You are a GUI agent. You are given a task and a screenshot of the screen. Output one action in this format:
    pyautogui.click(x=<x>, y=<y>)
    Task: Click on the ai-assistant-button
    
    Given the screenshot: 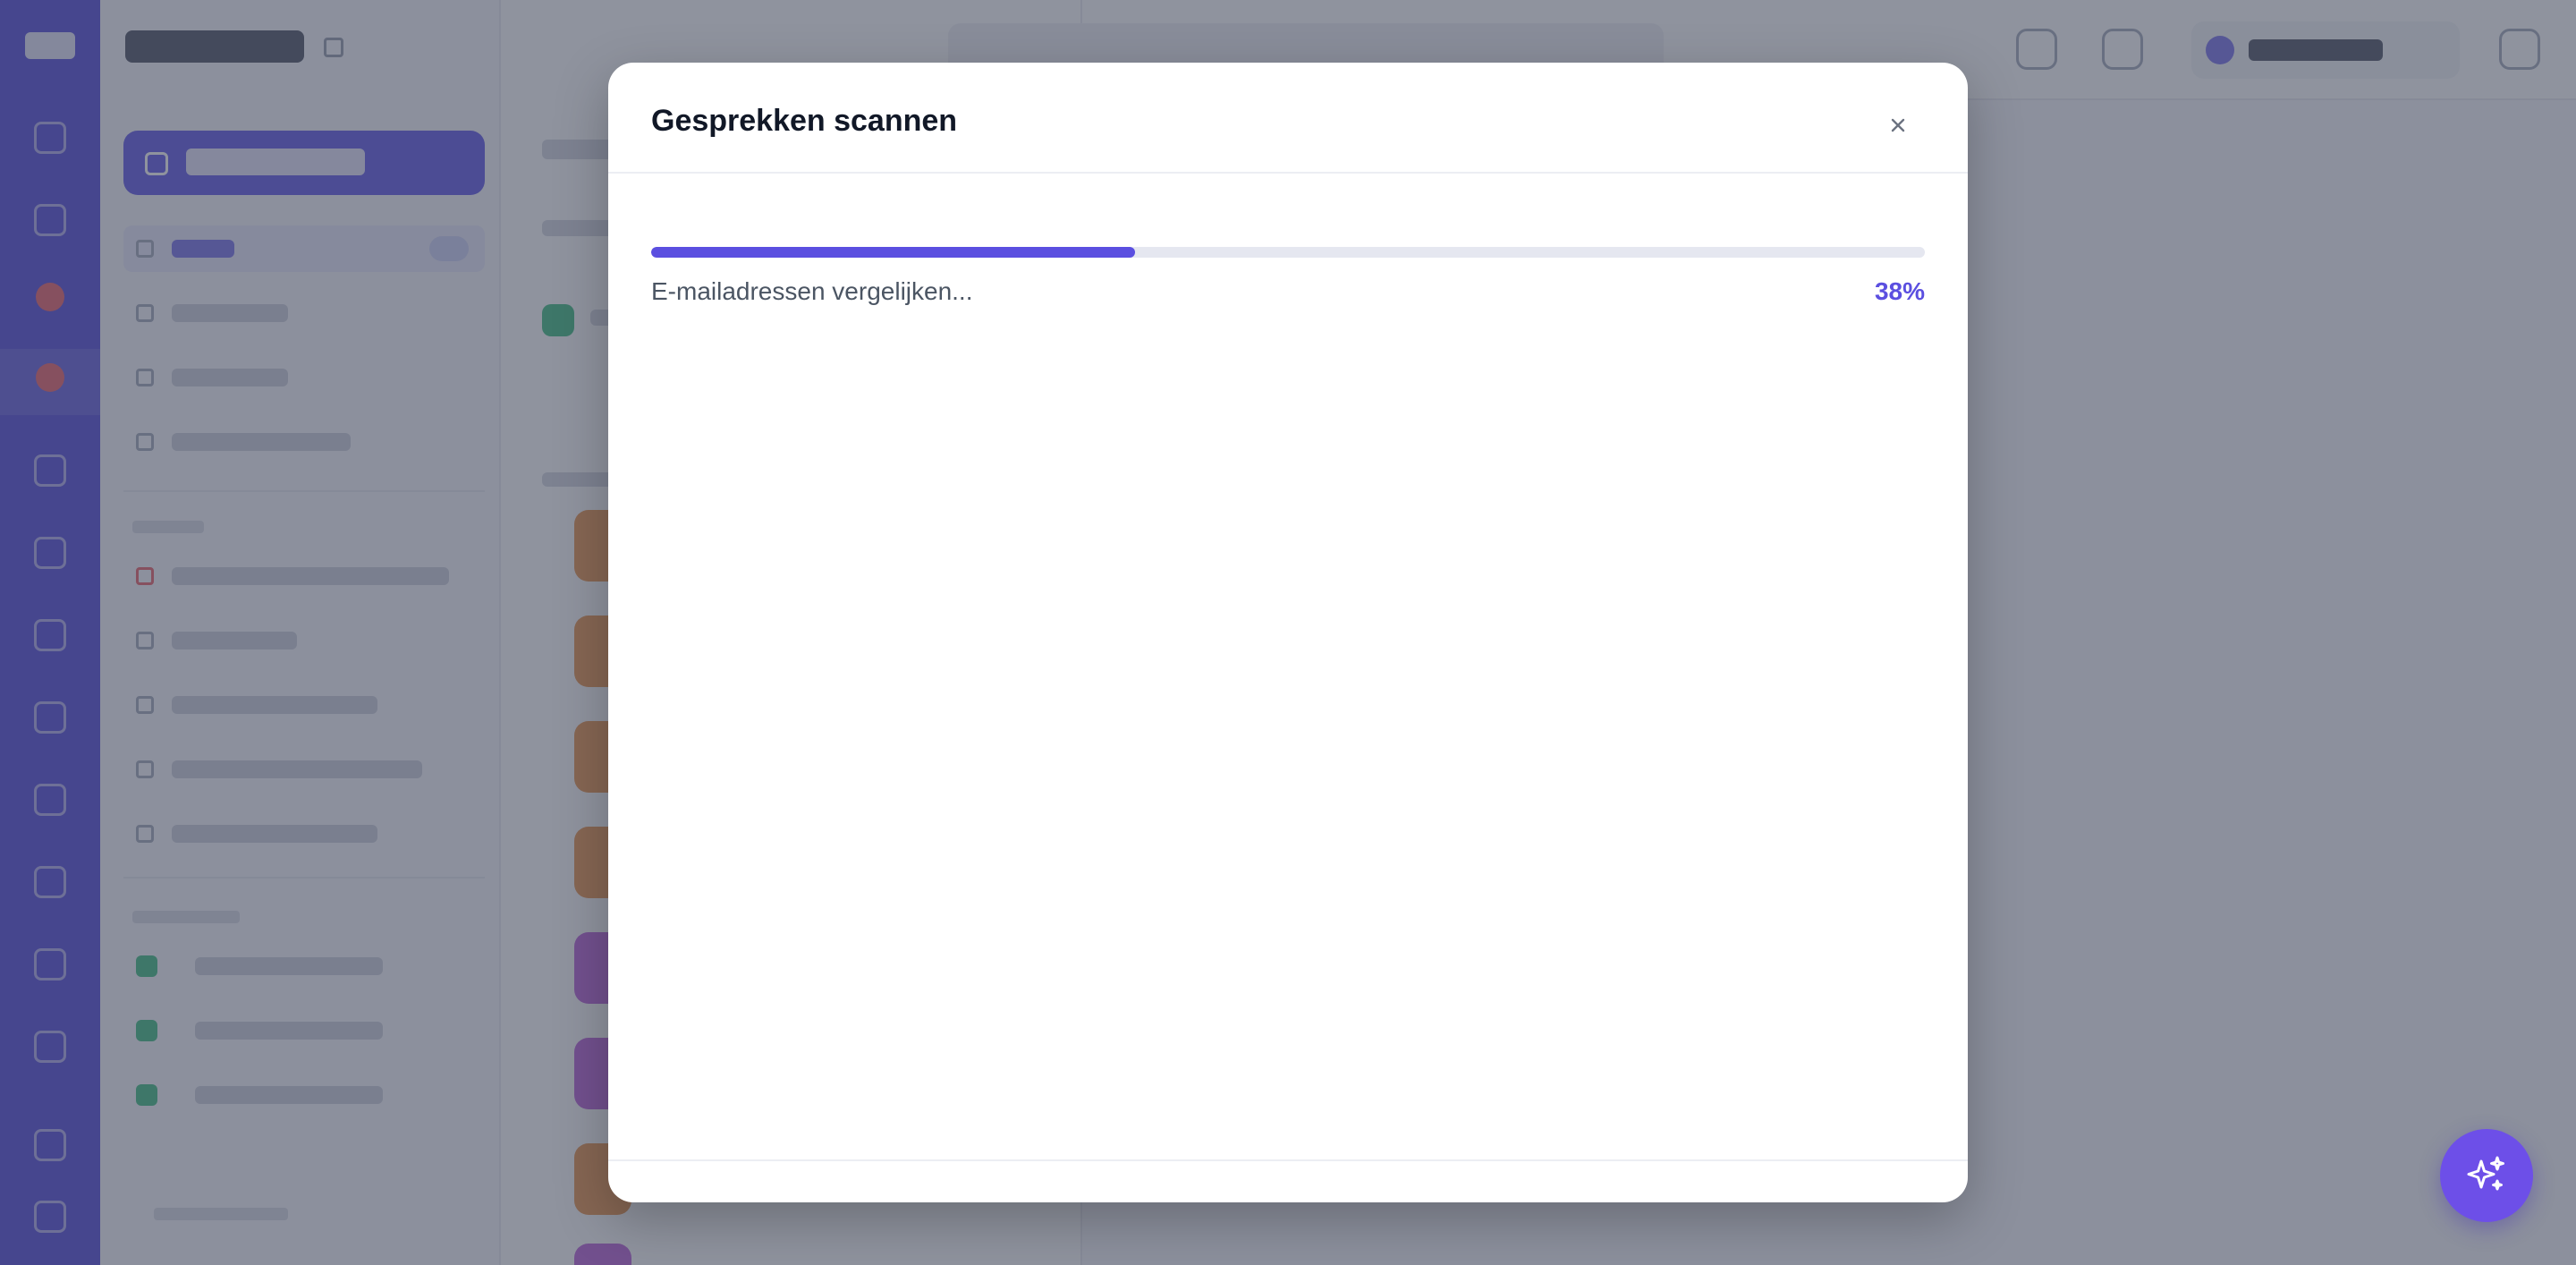 What is the action you would take?
    pyautogui.click(x=2486, y=1175)
    